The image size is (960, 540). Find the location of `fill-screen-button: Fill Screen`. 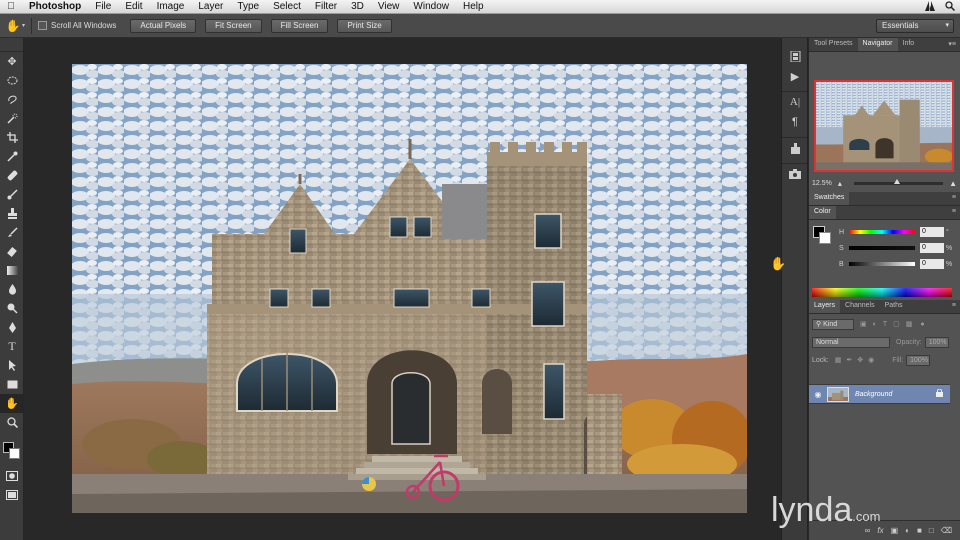

fill-screen-button: Fill Screen is located at coordinates (299, 25).